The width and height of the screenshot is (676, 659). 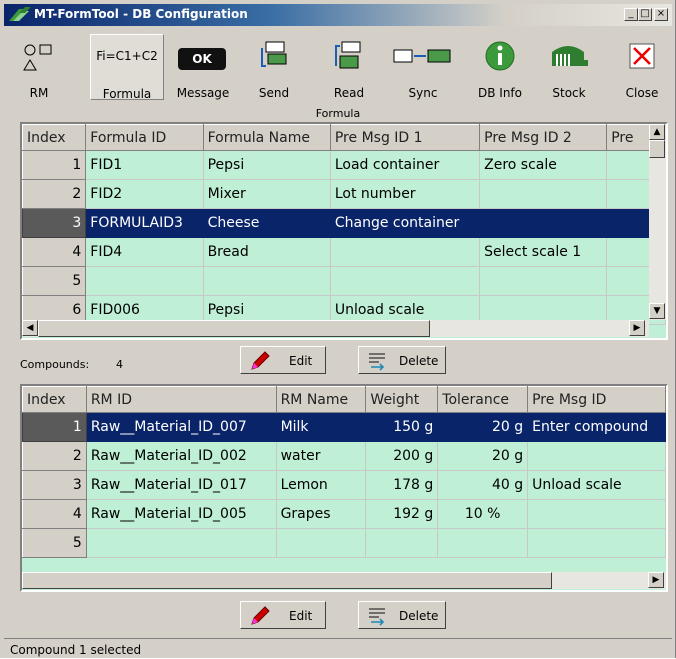 I want to click on cell-pre-msg-1: Load container, so click(x=405, y=165).